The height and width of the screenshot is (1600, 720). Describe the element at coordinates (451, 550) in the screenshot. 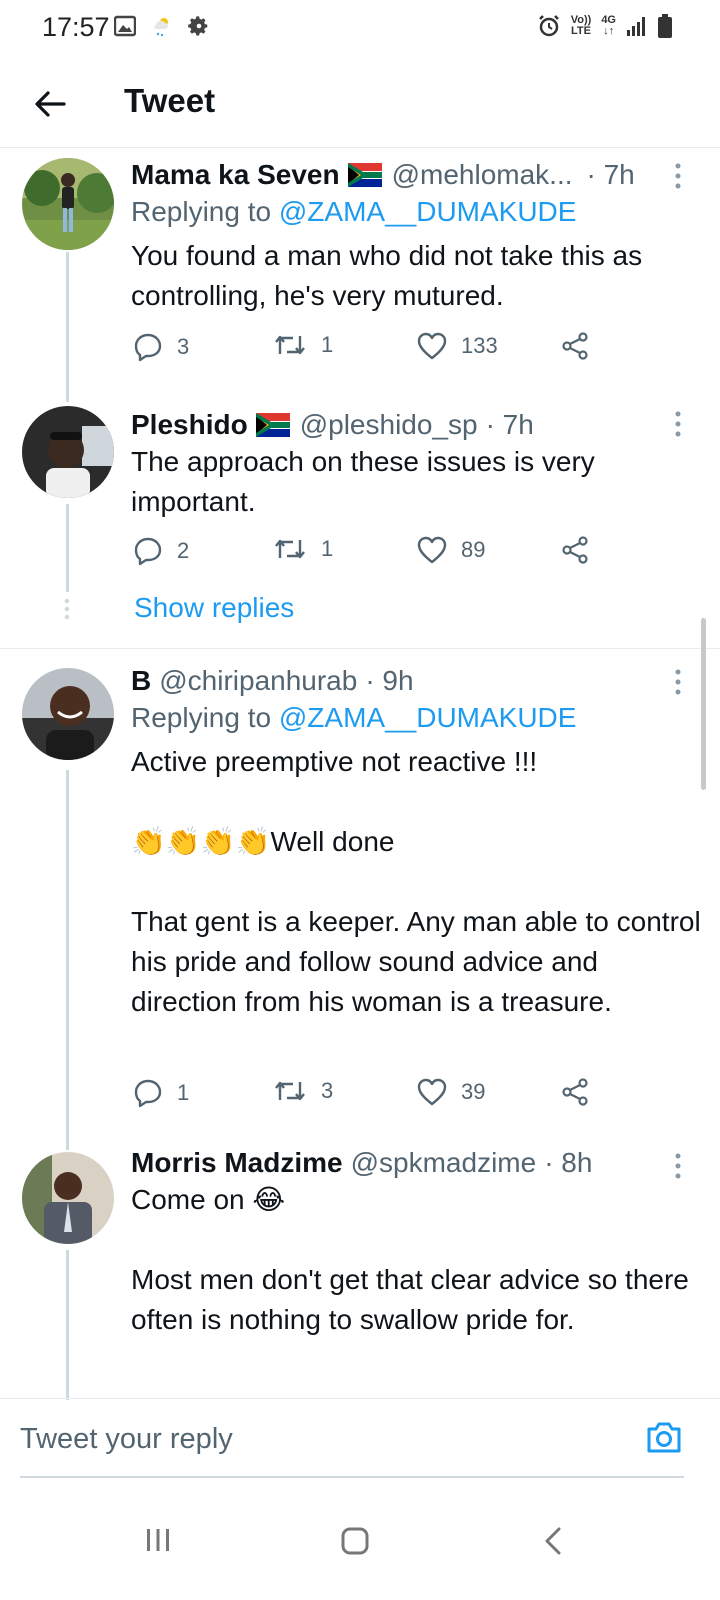

I see `like-button: 89` at that location.